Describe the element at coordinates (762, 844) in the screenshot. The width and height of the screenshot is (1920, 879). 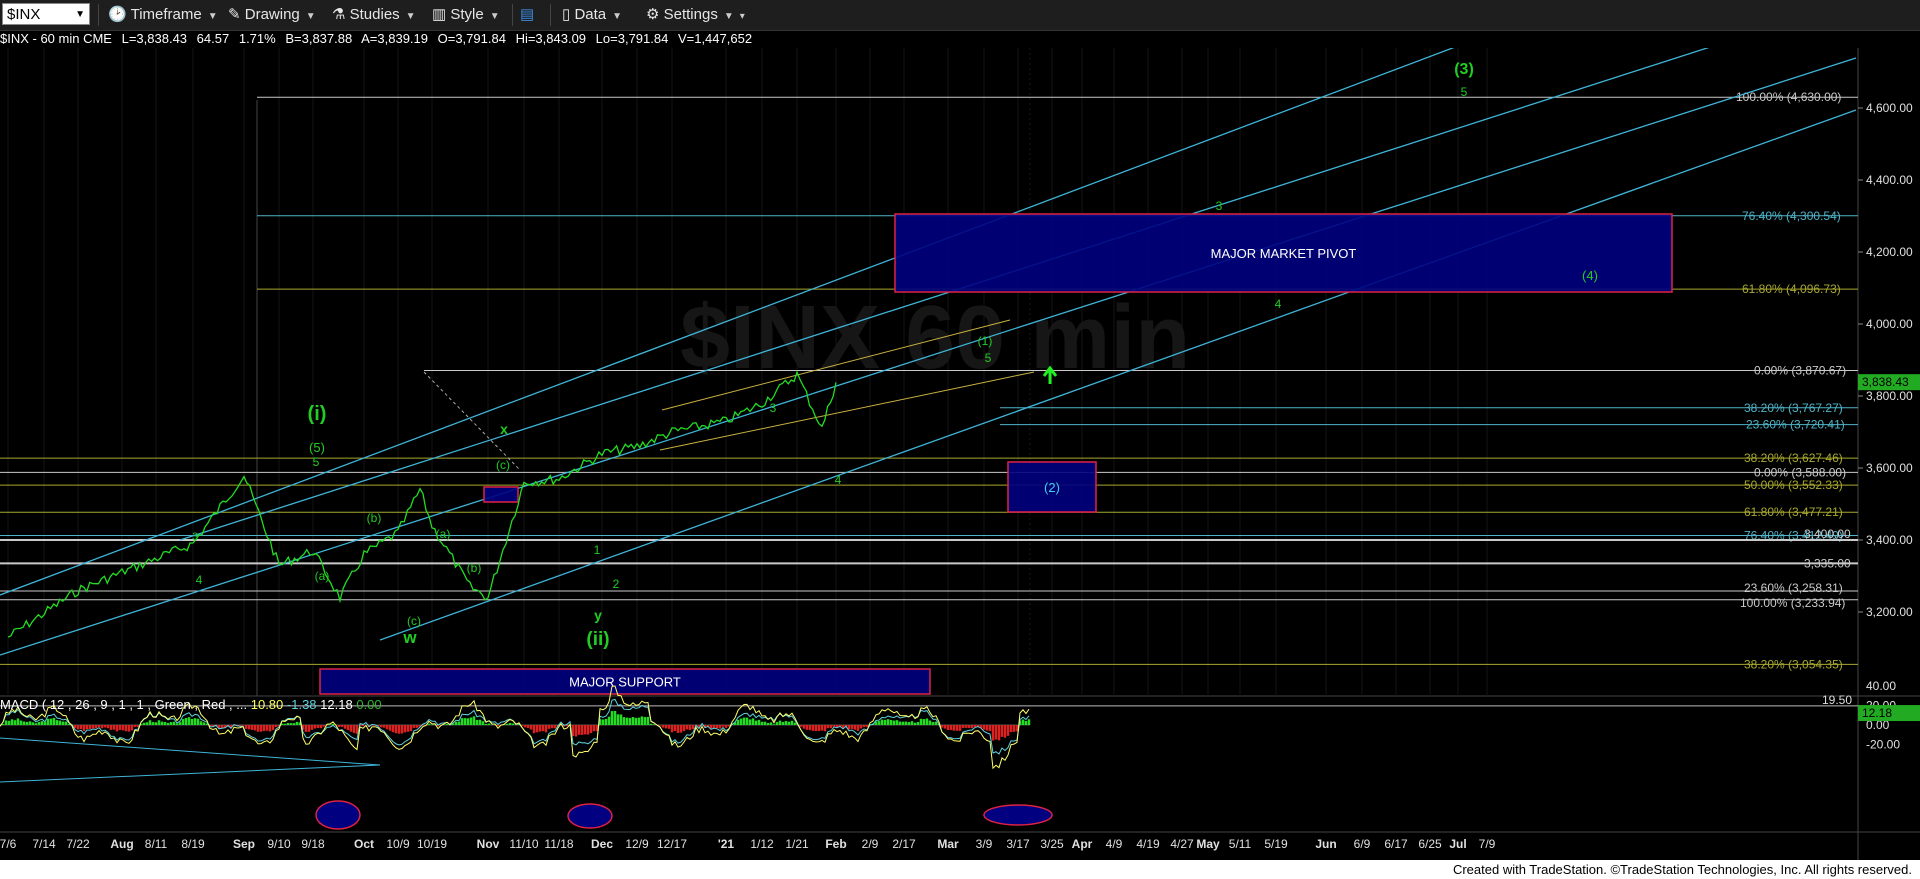
I see `time-axis-label: 1/12` at that location.